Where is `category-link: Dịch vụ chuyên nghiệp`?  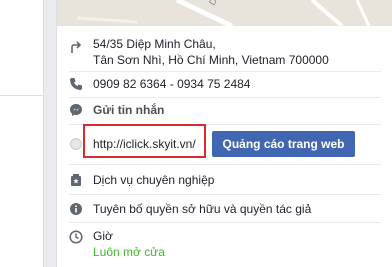
category-link: Dịch vụ chuyên nghiệp is located at coordinates (153, 180).